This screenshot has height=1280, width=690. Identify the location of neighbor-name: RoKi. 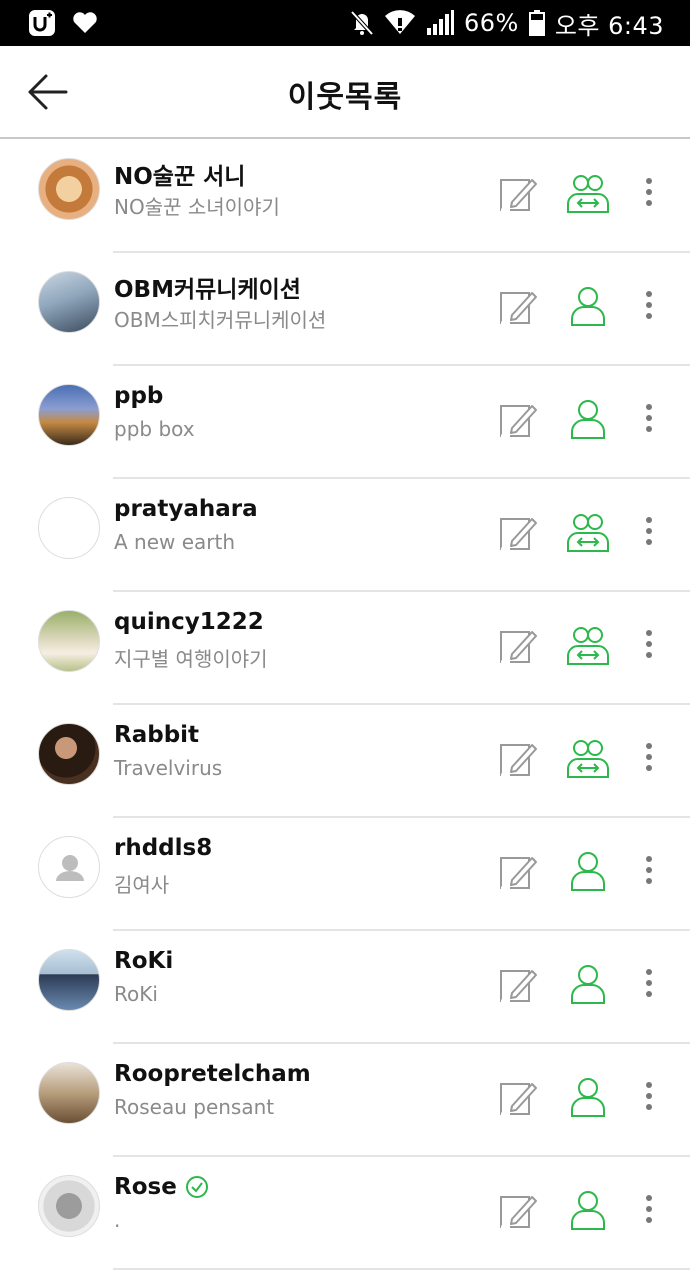
(144, 961).